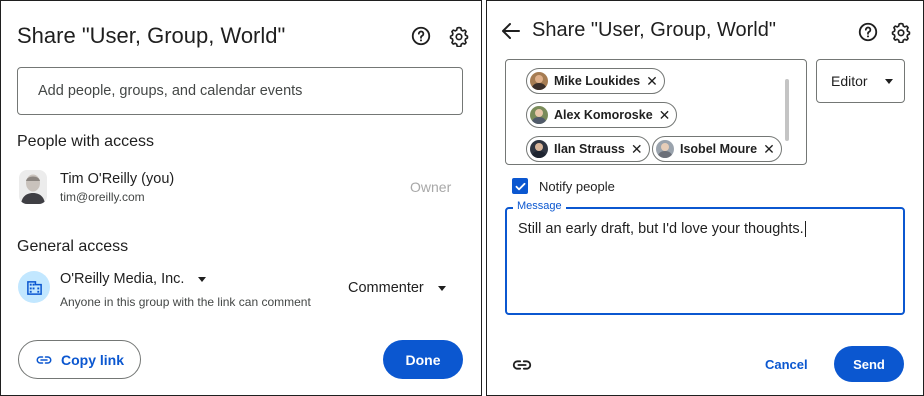 The width and height of the screenshot is (924, 396). I want to click on chip-name: Ilan Strauss, so click(589, 149).